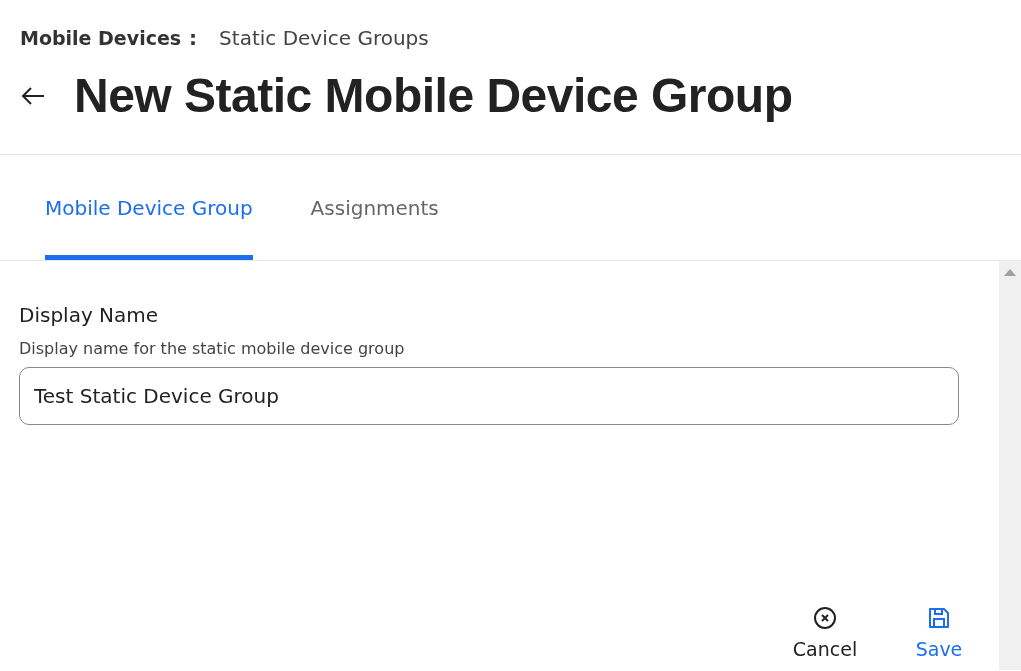 This screenshot has height=671, width=1021. What do you see at coordinates (433, 95) in the screenshot?
I see `page-title: New Static Mobile Device Group` at bounding box center [433, 95].